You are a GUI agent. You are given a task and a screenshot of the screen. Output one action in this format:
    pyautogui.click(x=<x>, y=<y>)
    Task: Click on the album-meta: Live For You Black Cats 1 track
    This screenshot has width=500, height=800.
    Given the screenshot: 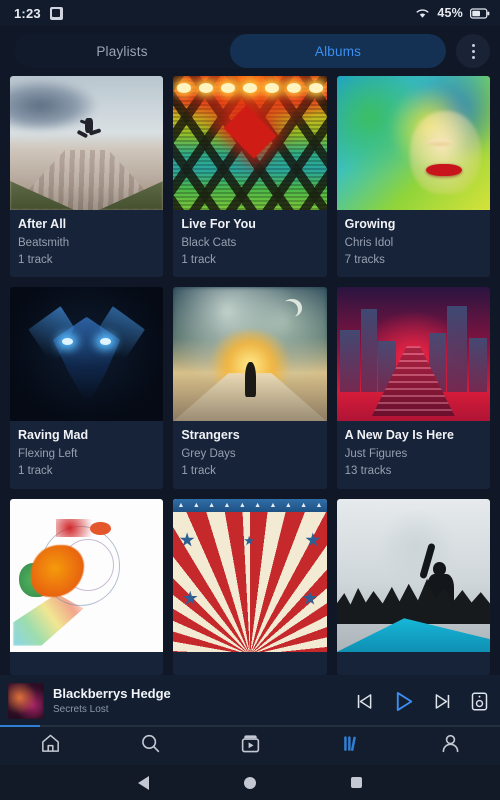 What is the action you would take?
    pyautogui.click(x=249, y=243)
    